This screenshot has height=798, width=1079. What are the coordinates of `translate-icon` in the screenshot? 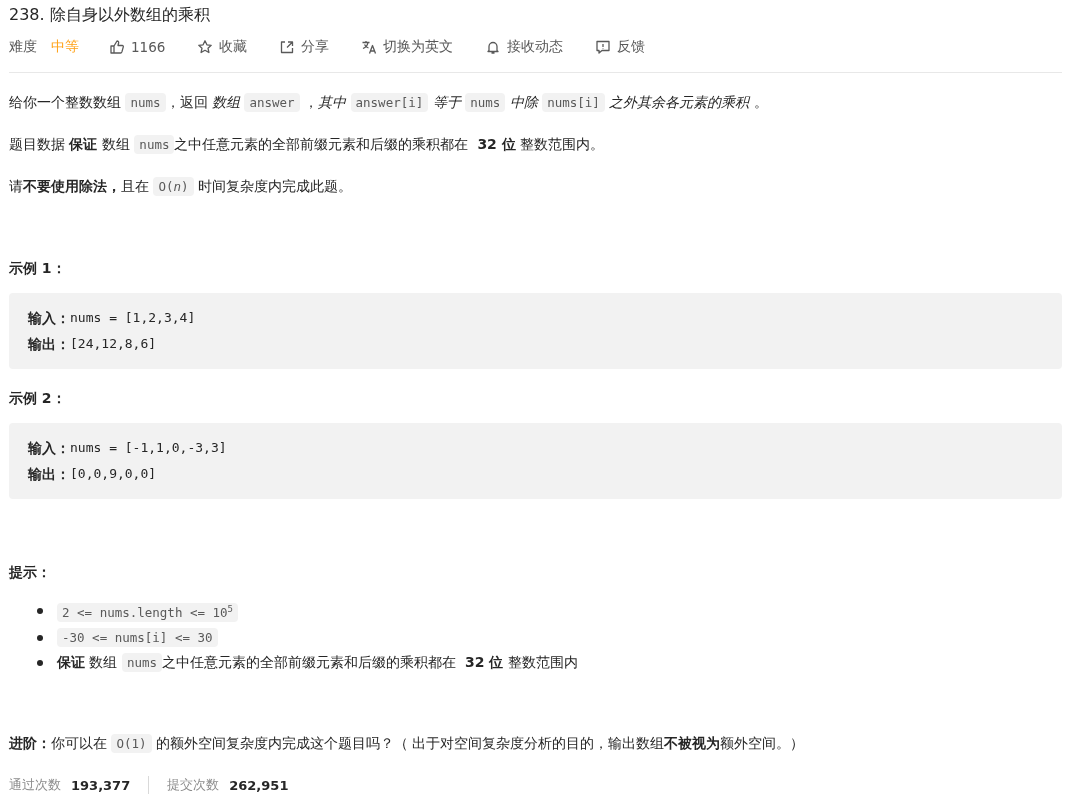 It's located at (369, 47).